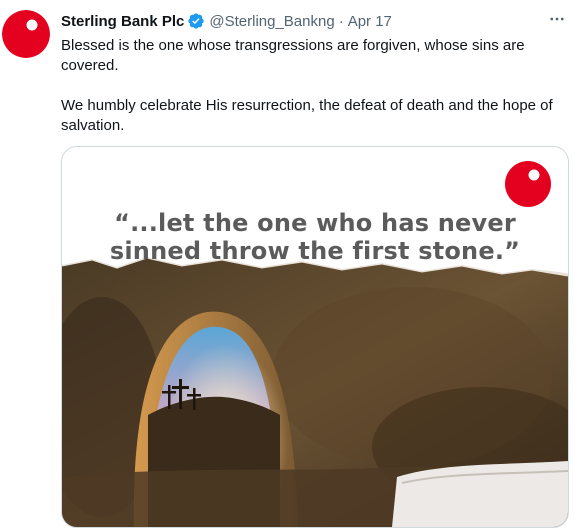 The width and height of the screenshot is (578, 528). What do you see at coordinates (315, 251) in the screenshot?
I see `quote-line: sinned throw the first stone.”` at bounding box center [315, 251].